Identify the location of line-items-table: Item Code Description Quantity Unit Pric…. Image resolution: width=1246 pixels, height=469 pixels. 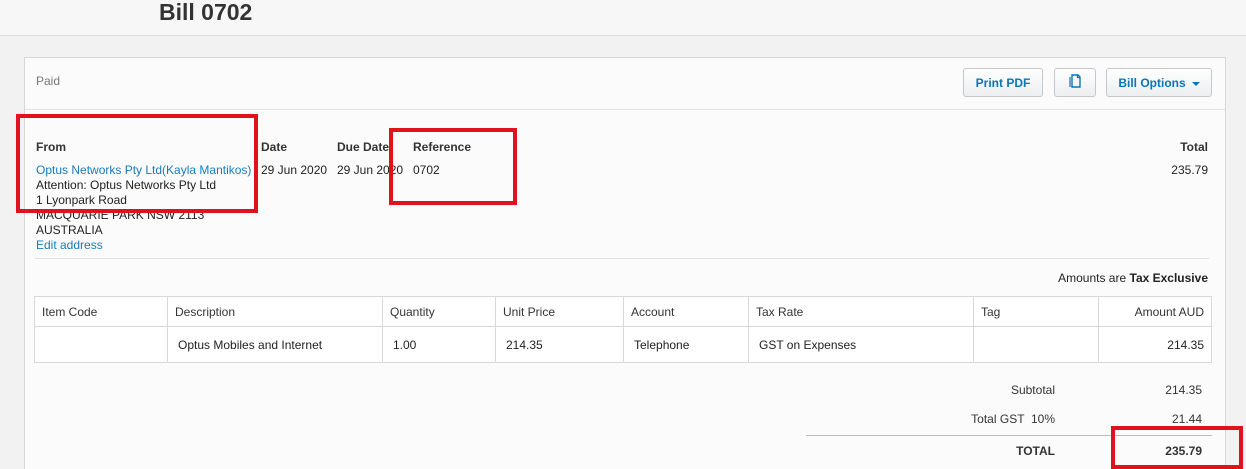
(623, 329).